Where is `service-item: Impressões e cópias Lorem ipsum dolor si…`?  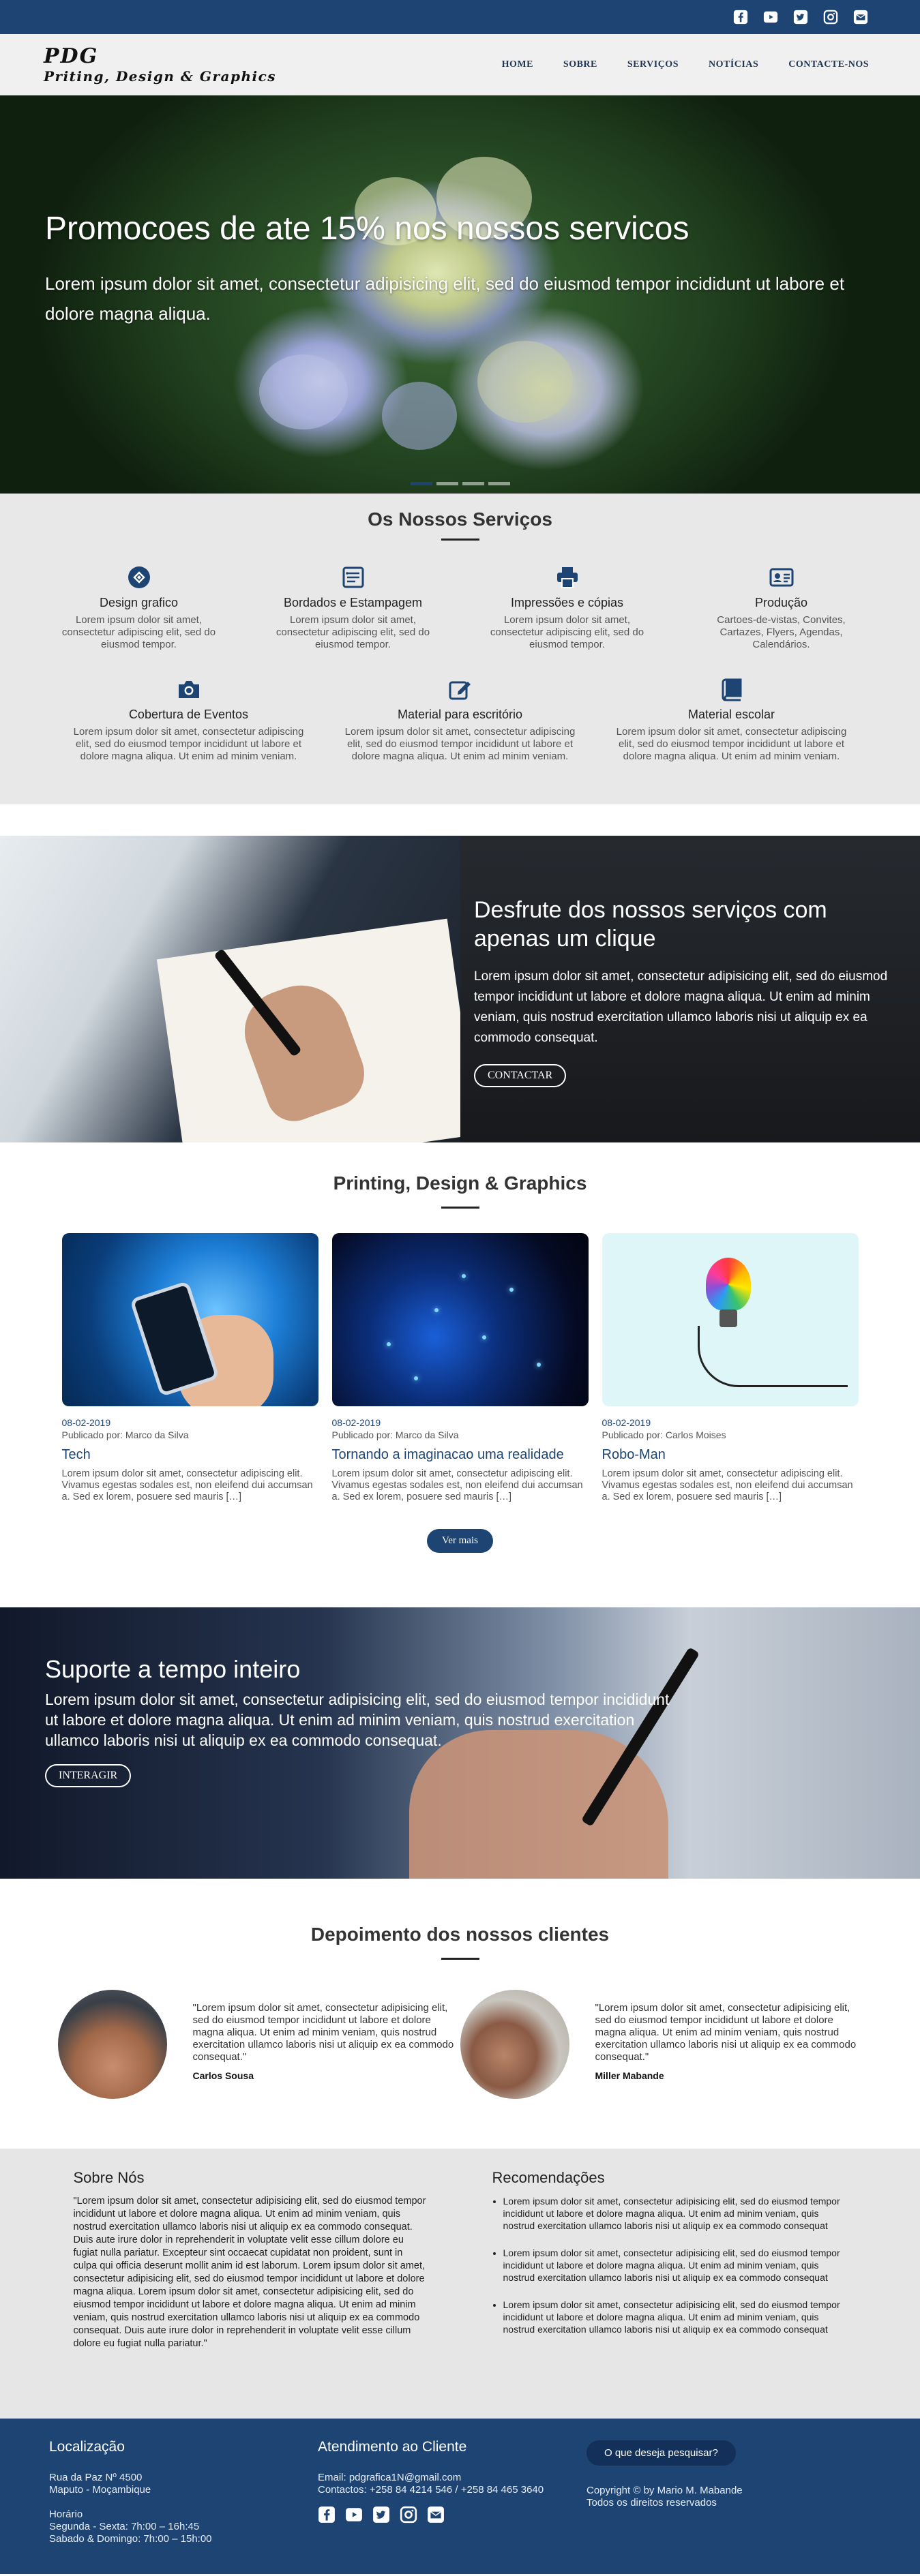
service-item: Impressões e cópias Lorem ipsum dolor si… is located at coordinates (567, 608).